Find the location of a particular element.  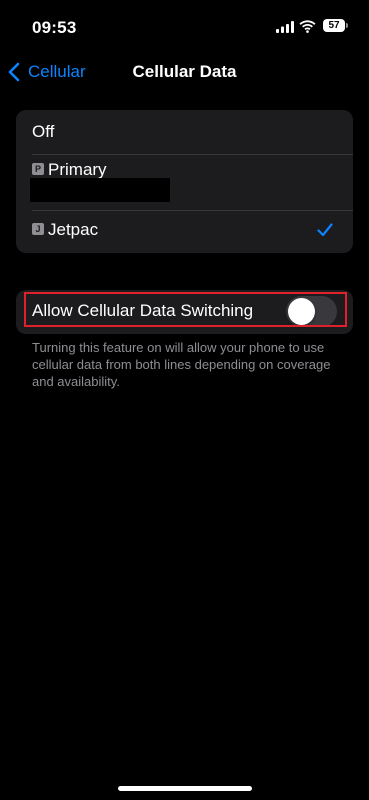

line-option-label: Primary is located at coordinates (77, 169).